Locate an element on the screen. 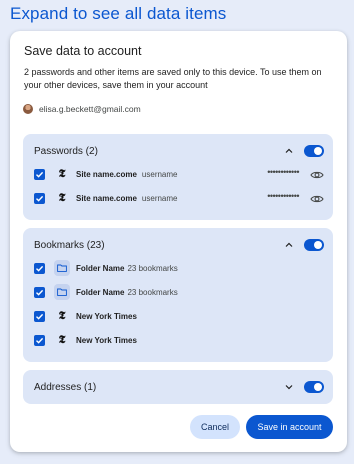 This screenshot has width=354, height=464. addresses-section-title: Addresses (1) is located at coordinates (65, 387).